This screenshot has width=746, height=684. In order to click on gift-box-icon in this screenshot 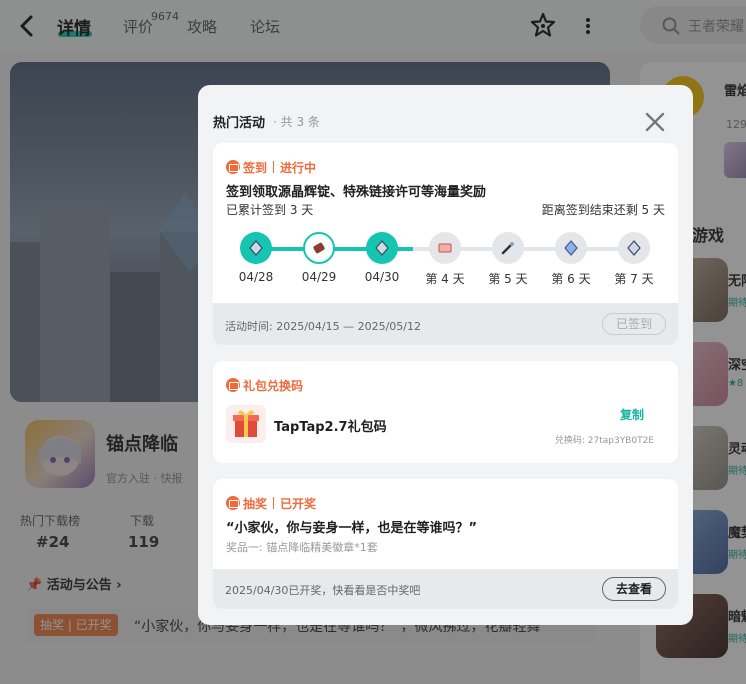, I will do `click(246, 424)`.